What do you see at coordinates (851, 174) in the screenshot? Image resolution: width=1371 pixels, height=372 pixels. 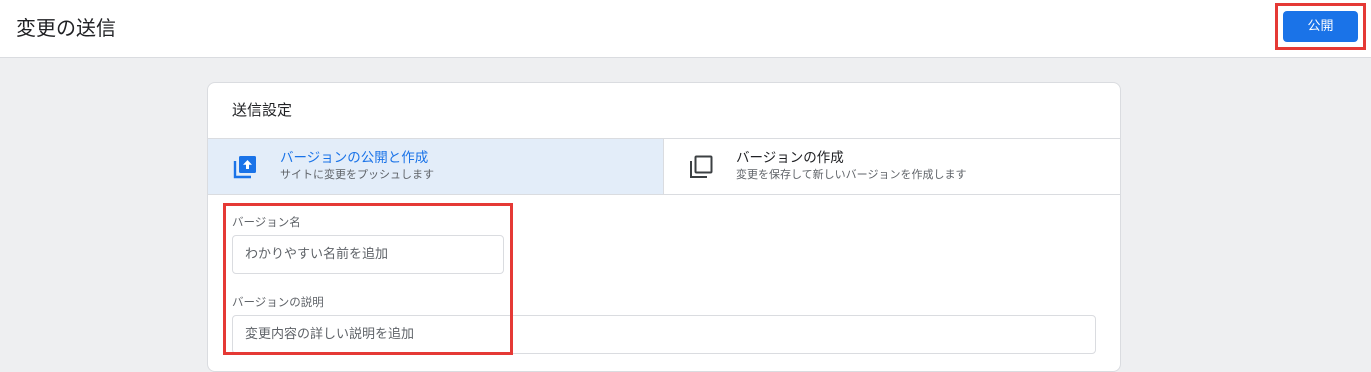 I see `option-subtitle: 変更を保存して新しいバージョンを作成します` at bounding box center [851, 174].